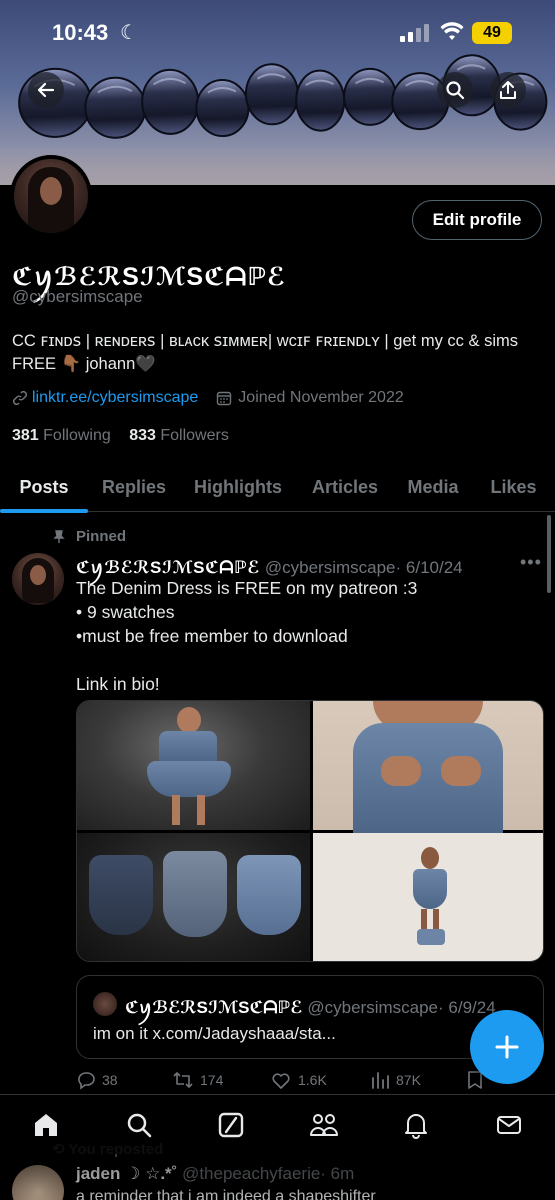  What do you see at coordinates (134, 487) in the screenshot?
I see `tab-replies: Replies` at bounding box center [134, 487].